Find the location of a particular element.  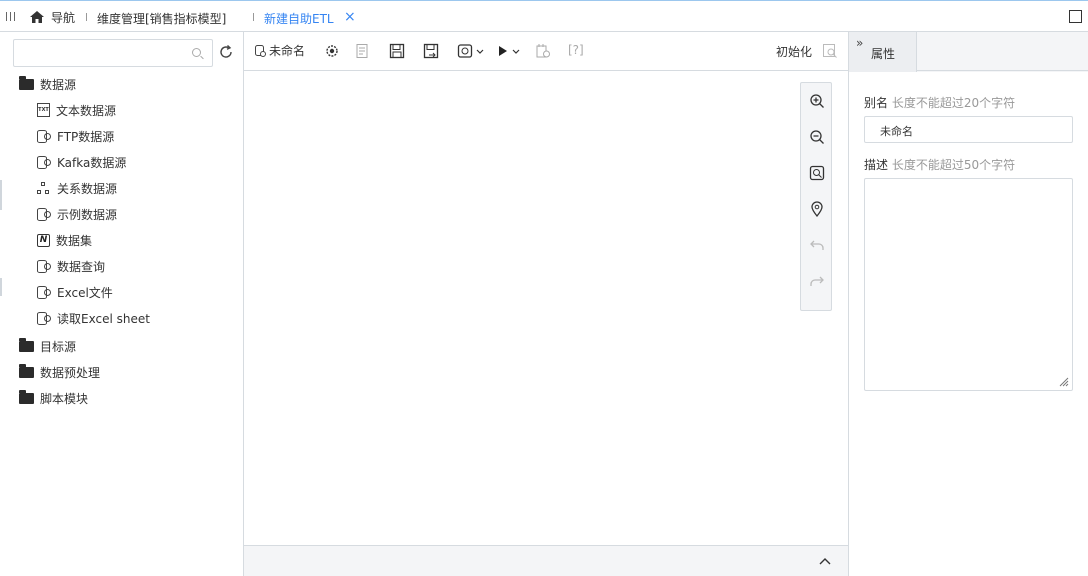

save-as-icon is located at coordinates (431, 51).